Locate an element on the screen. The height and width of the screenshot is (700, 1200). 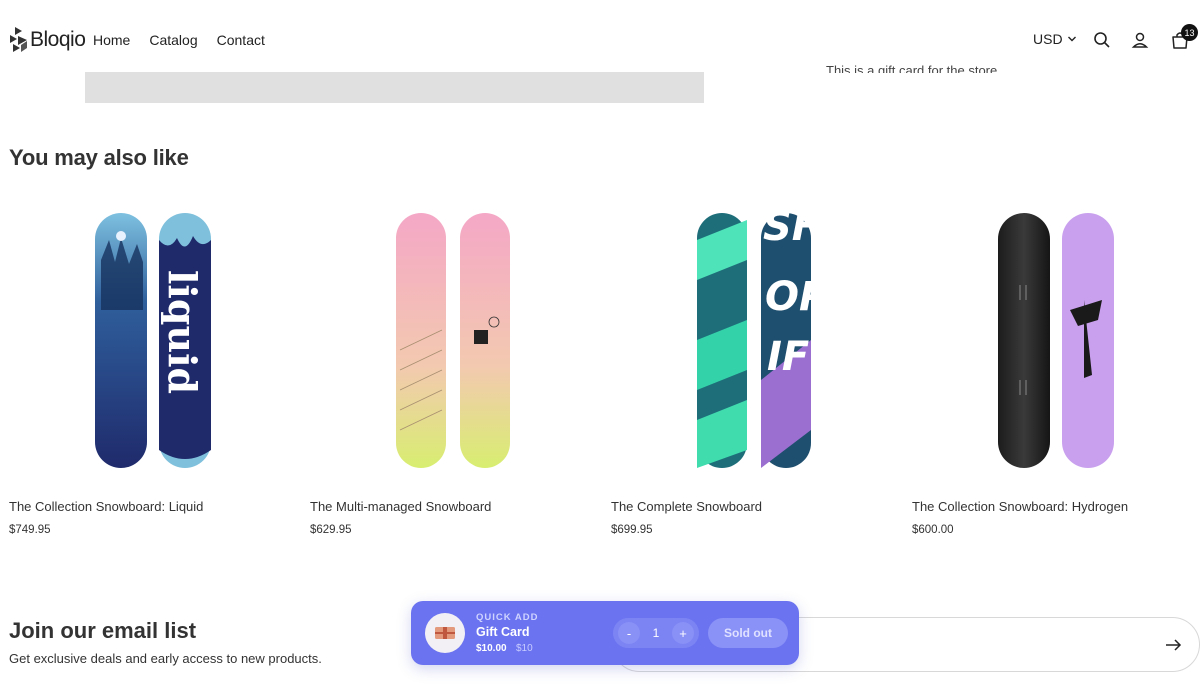
product-image-multi-managed is located at coordinates (453, 340).